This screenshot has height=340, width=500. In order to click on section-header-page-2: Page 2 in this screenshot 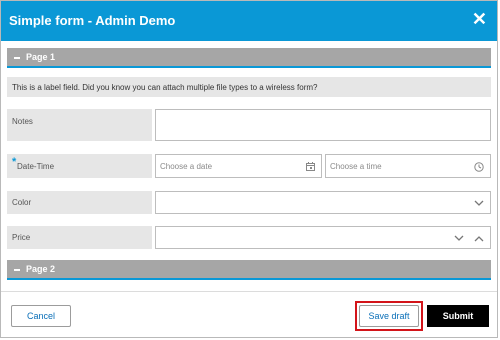, I will do `click(249, 270)`.